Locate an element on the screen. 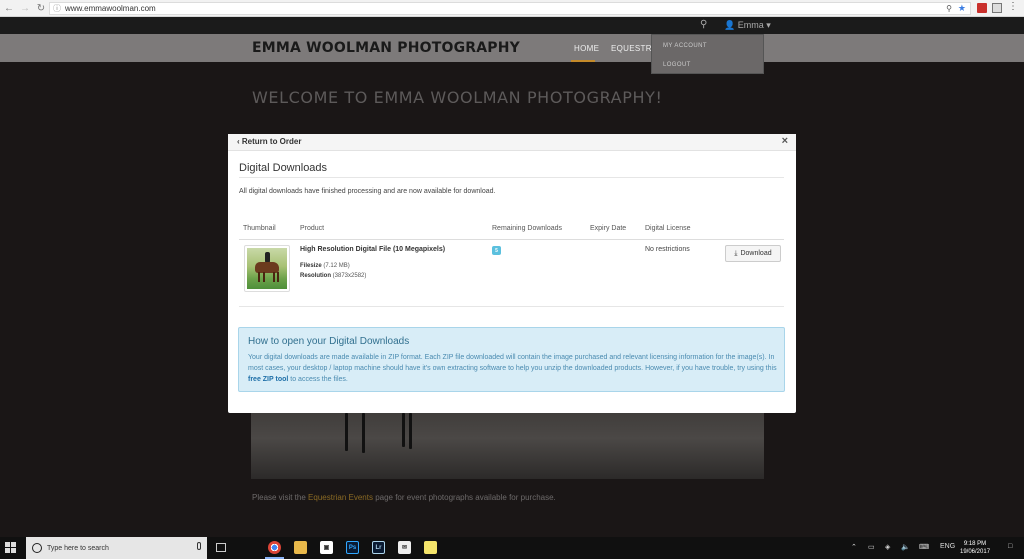 The height and width of the screenshot is (559, 1024). info-title: How to open your Digital Downloads is located at coordinates (329, 341).